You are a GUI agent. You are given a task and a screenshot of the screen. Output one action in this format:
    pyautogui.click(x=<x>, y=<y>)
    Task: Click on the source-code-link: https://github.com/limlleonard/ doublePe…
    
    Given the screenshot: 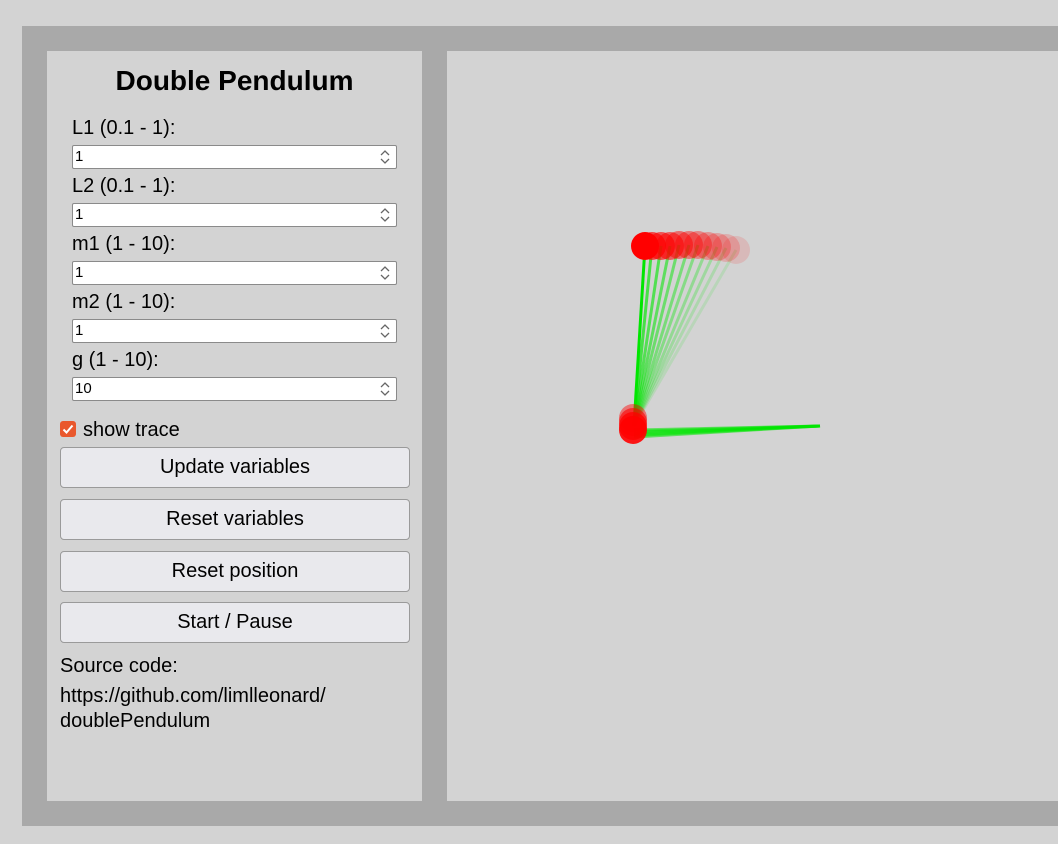 What is the action you would take?
    pyautogui.click(x=210, y=709)
    